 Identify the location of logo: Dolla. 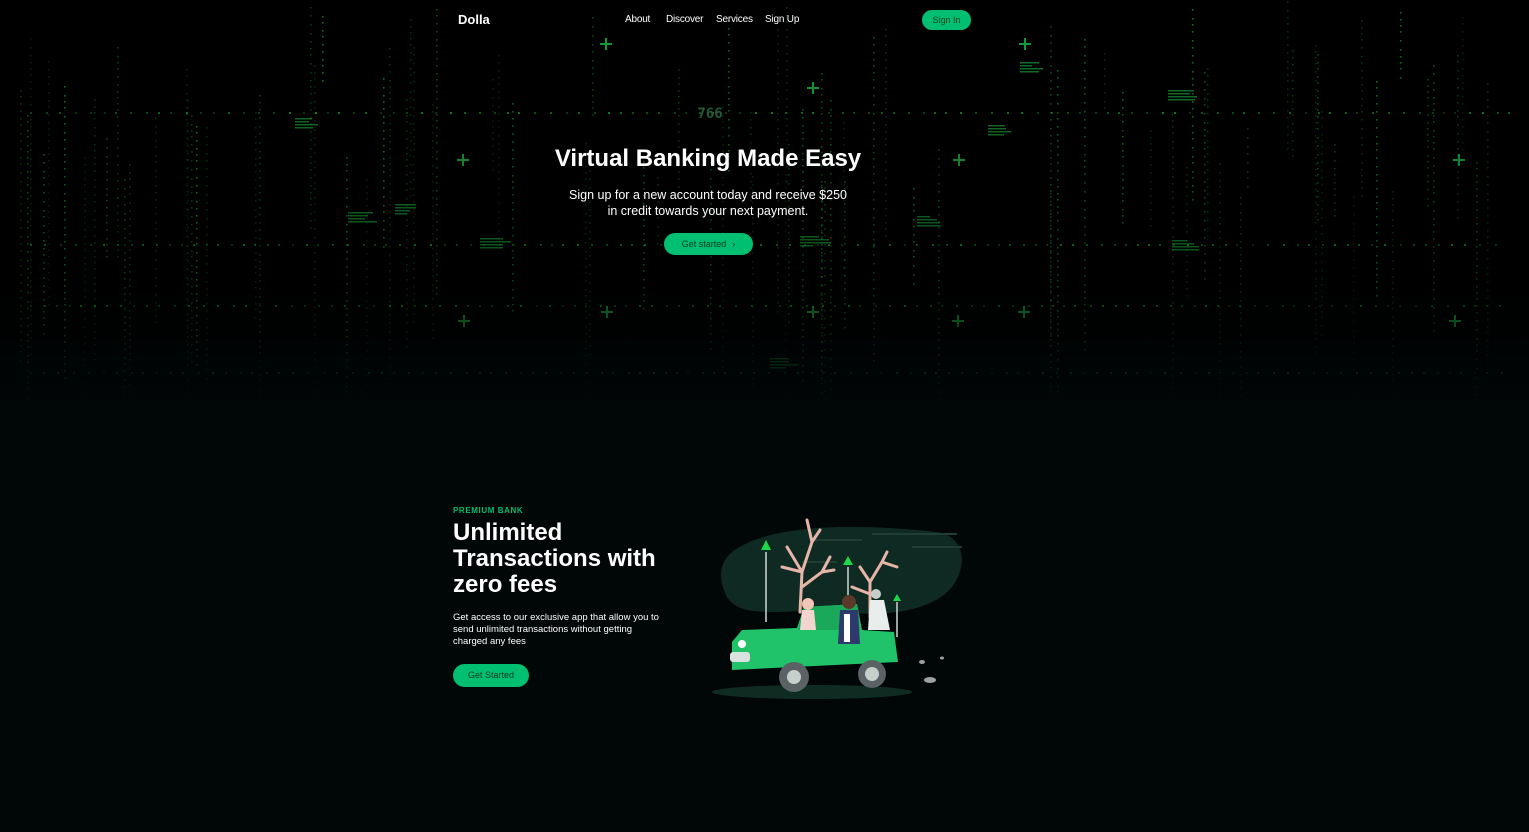
(474, 19).